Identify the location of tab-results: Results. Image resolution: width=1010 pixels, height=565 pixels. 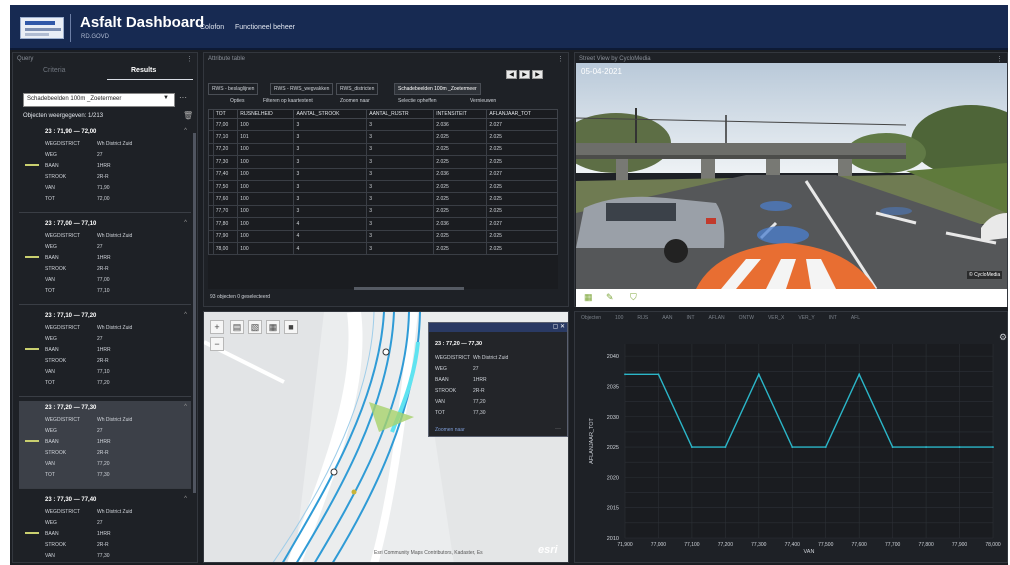
(143, 70).